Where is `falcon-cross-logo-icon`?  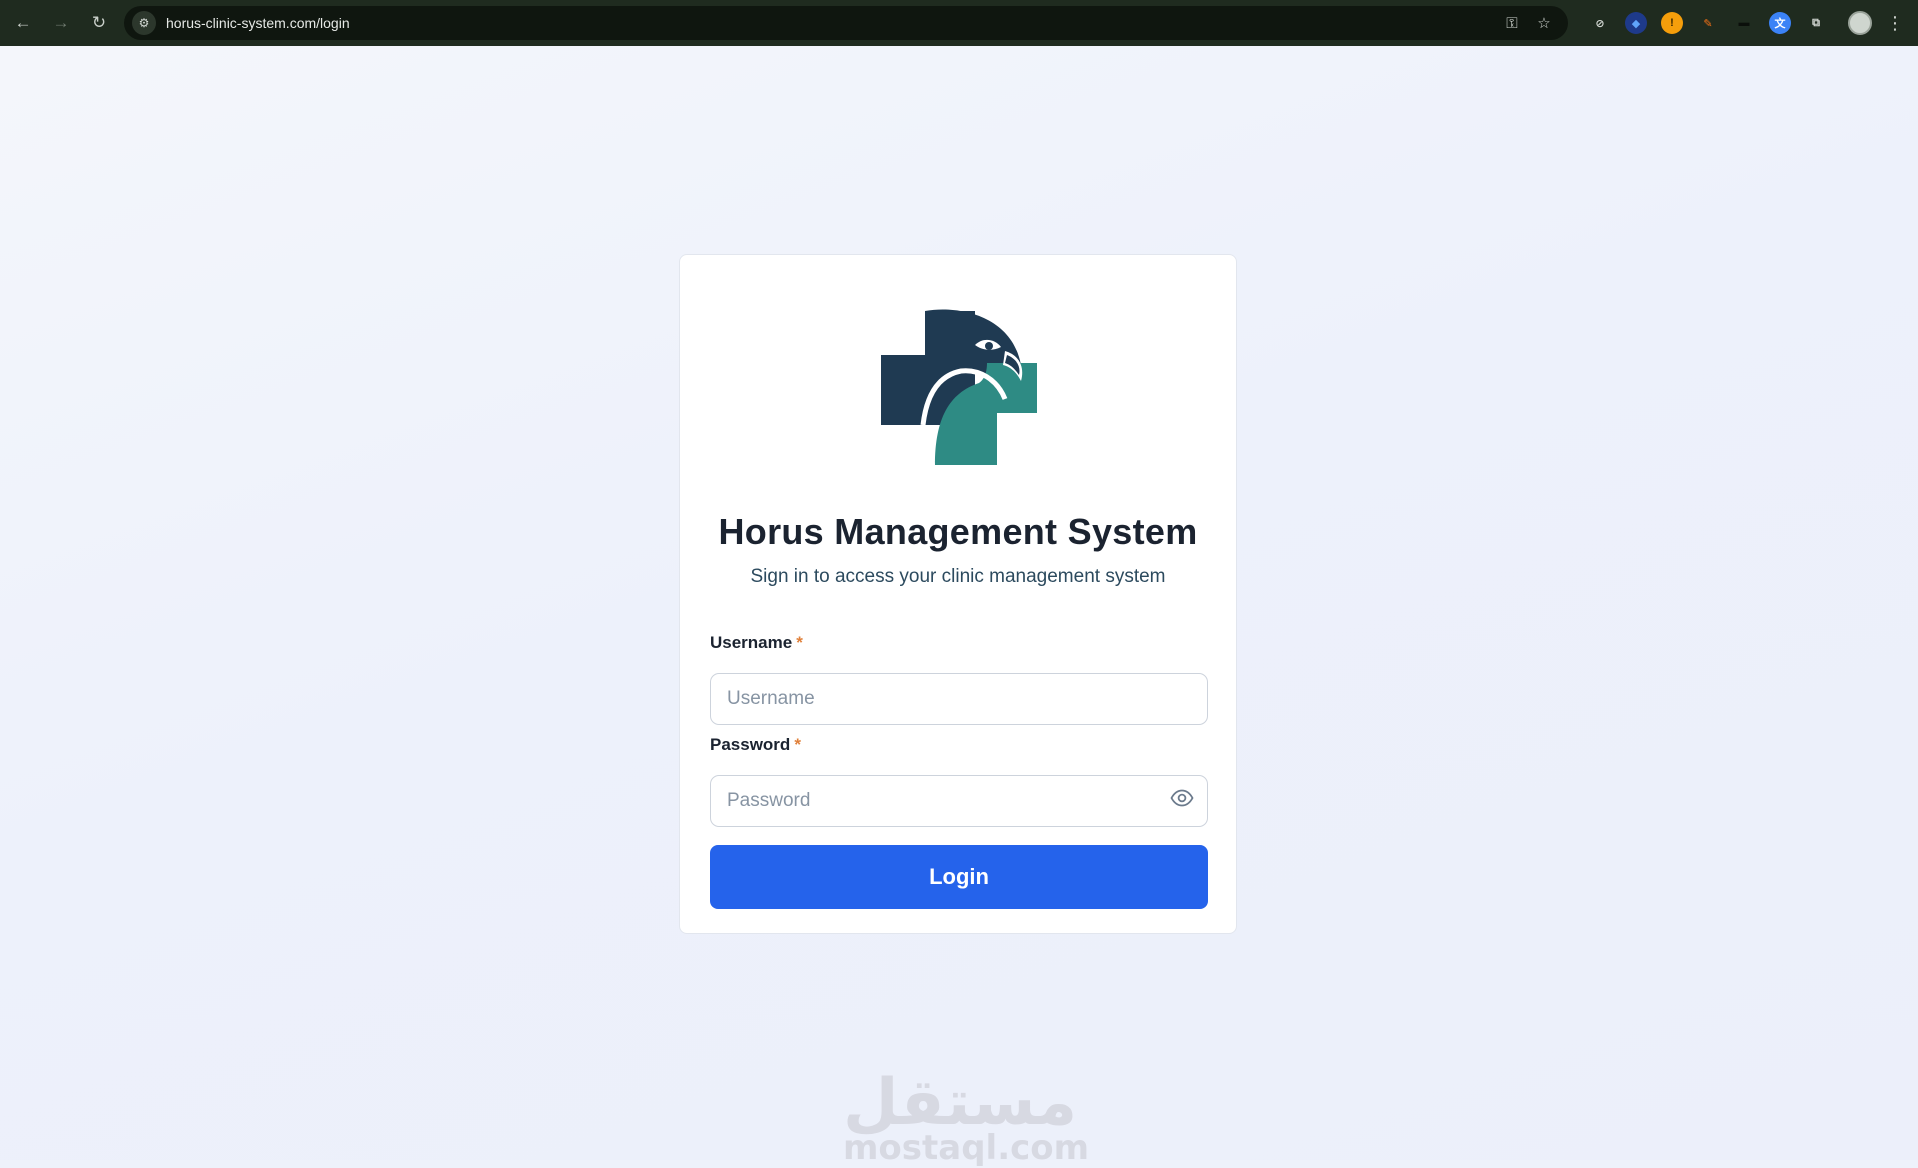
falcon-cross-logo-icon is located at coordinates (959, 387).